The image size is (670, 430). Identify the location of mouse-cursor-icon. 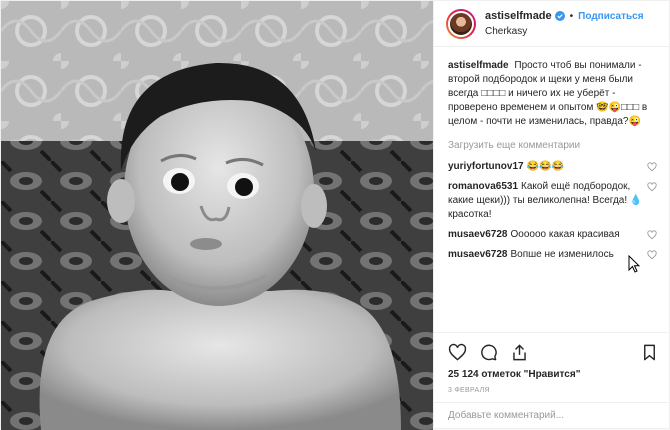
(634, 264).